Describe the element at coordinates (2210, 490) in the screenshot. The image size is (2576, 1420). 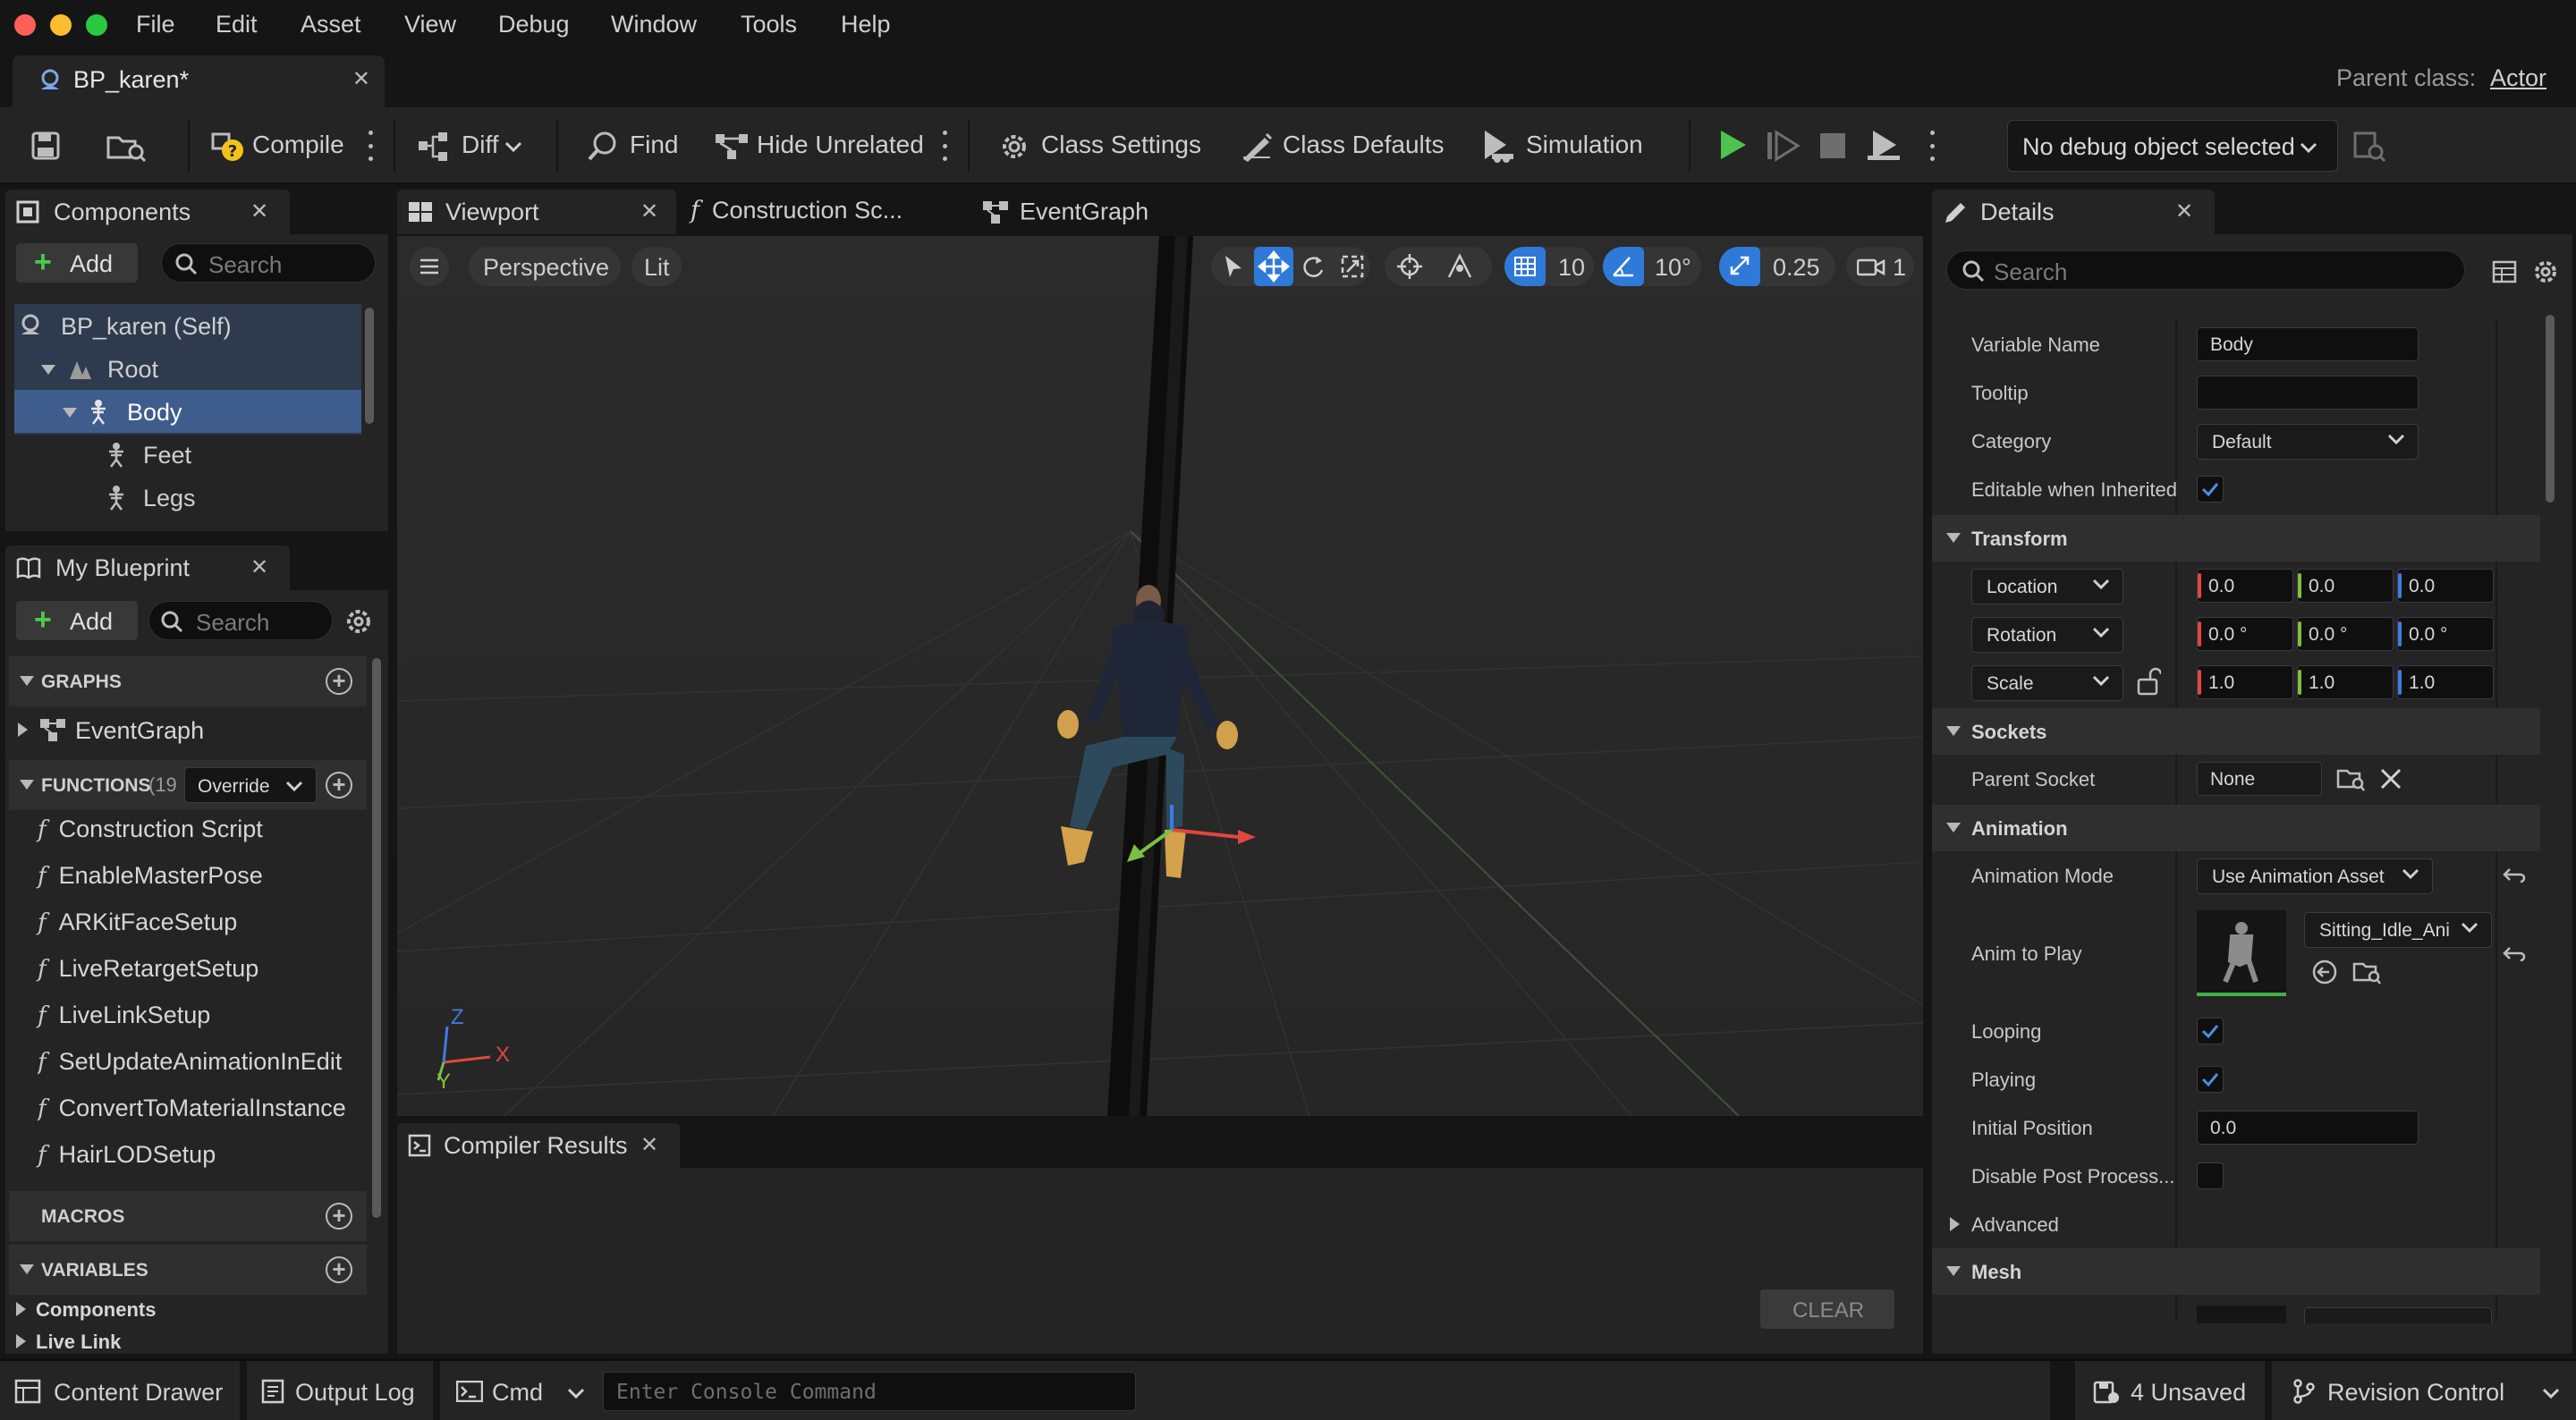
I see `editable-checkbox` at that location.